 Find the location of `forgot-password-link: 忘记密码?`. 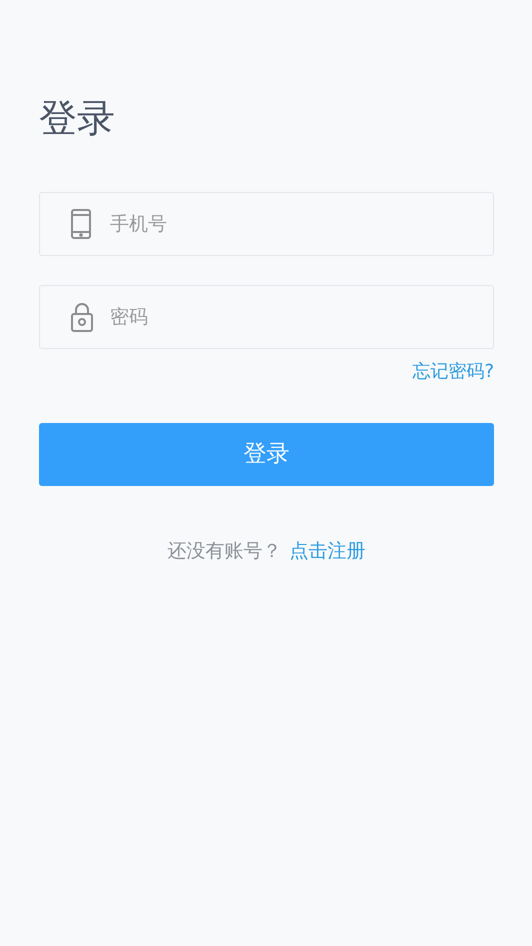

forgot-password-link: 忘记密码? is located at coordinates (453, 371).